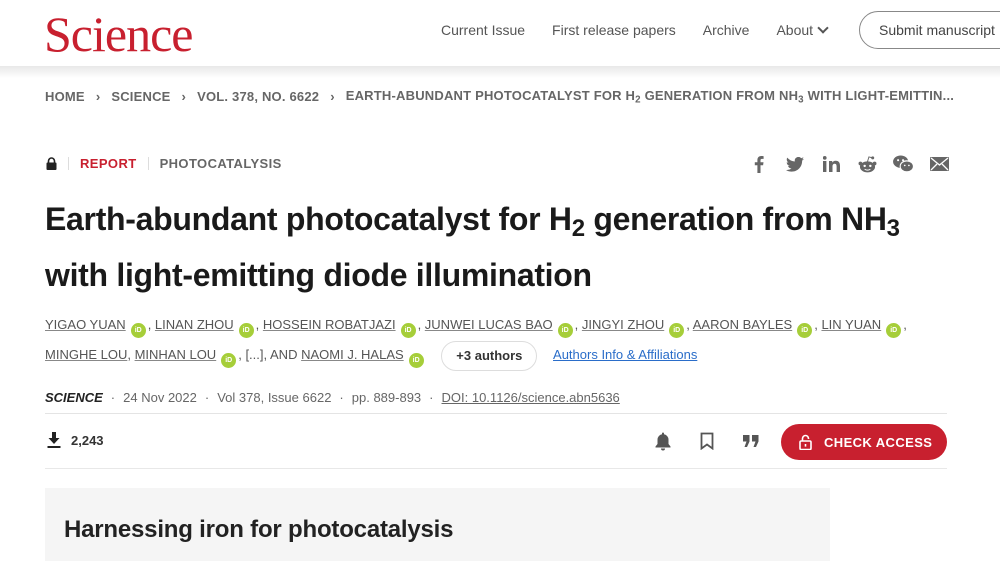 This screenshot has width=1000, height=561. What do you see at coordinates (851, 324) in the screenshot?
I see `author-link: LIN YUAN` at bounding box center [851, 324].